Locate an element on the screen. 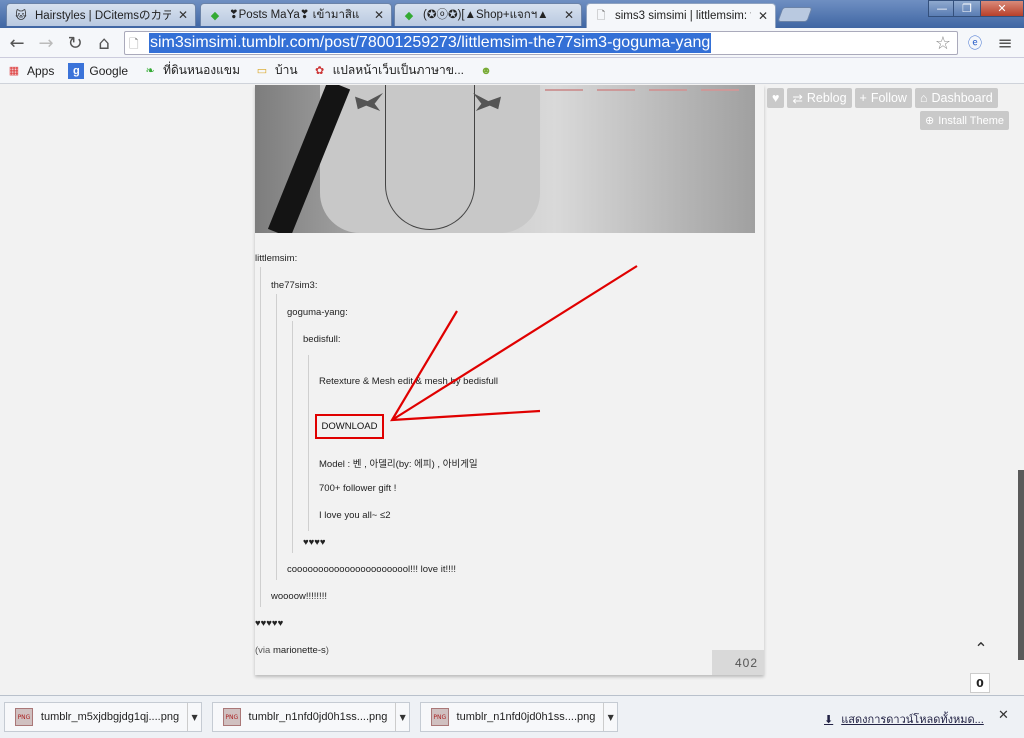  bookmark-frog: ☻ is located at coordinates (486, 71).